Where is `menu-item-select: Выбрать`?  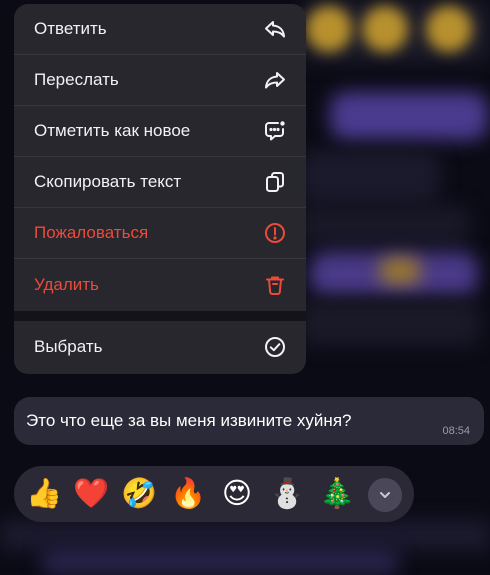 menu-item-select: Выбрать is located at coordinates (160, 346).